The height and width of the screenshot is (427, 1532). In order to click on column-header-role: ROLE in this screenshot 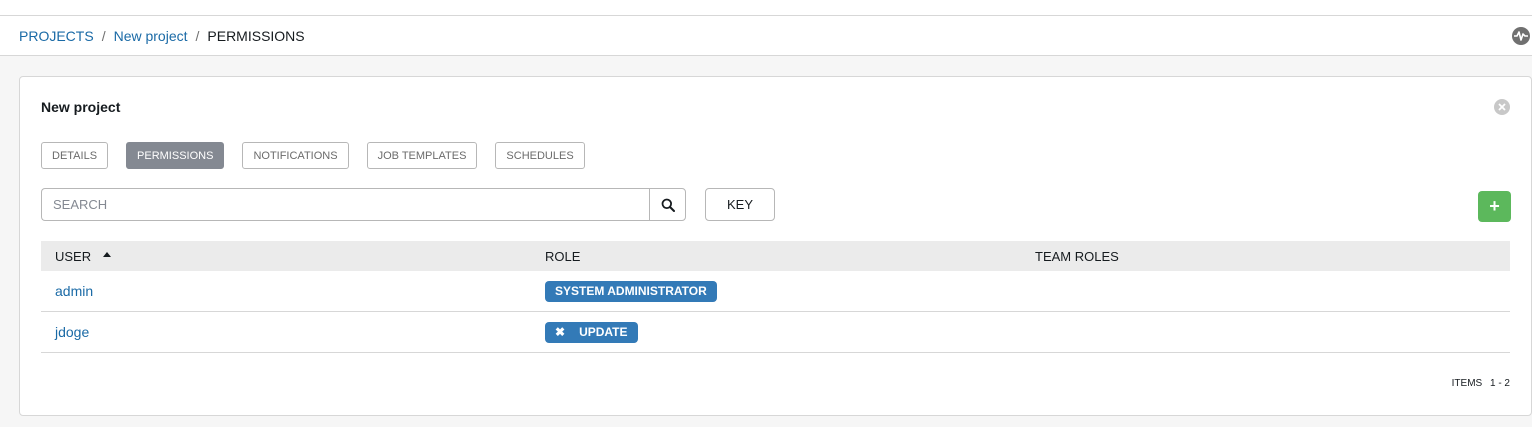, I will do `click(776, 256)`.